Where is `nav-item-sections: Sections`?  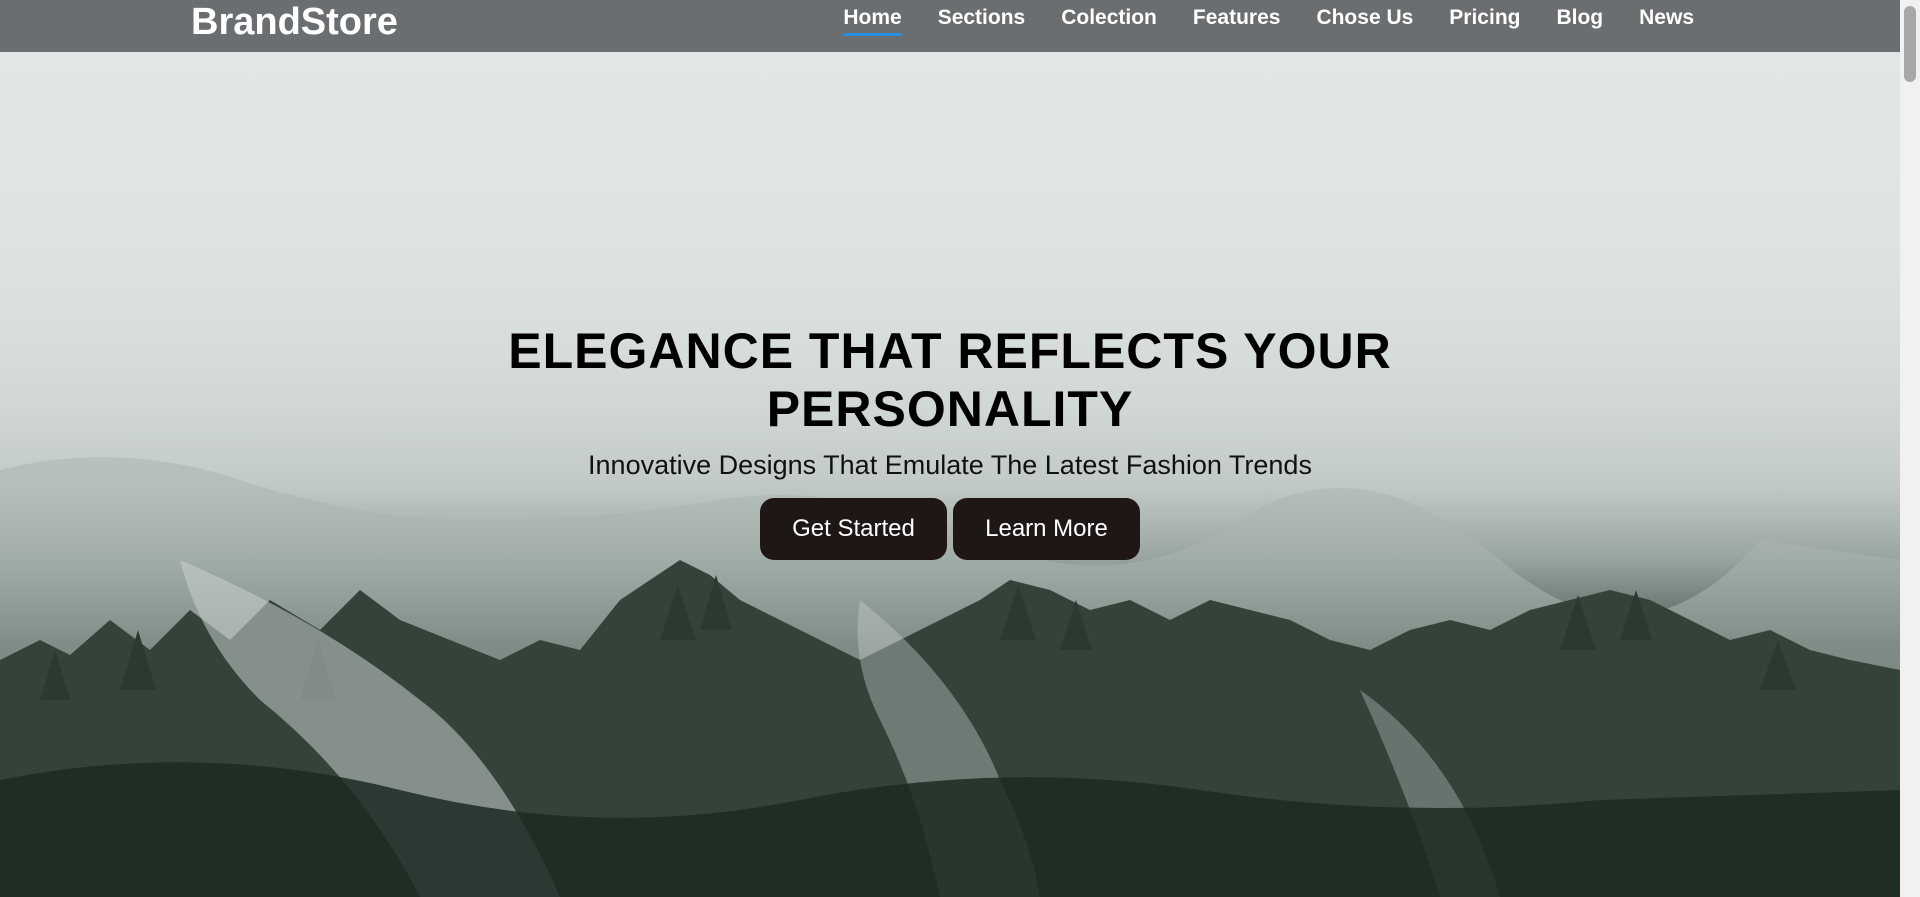
nav-item-sections: Sections is located at coordinates (982, 18).